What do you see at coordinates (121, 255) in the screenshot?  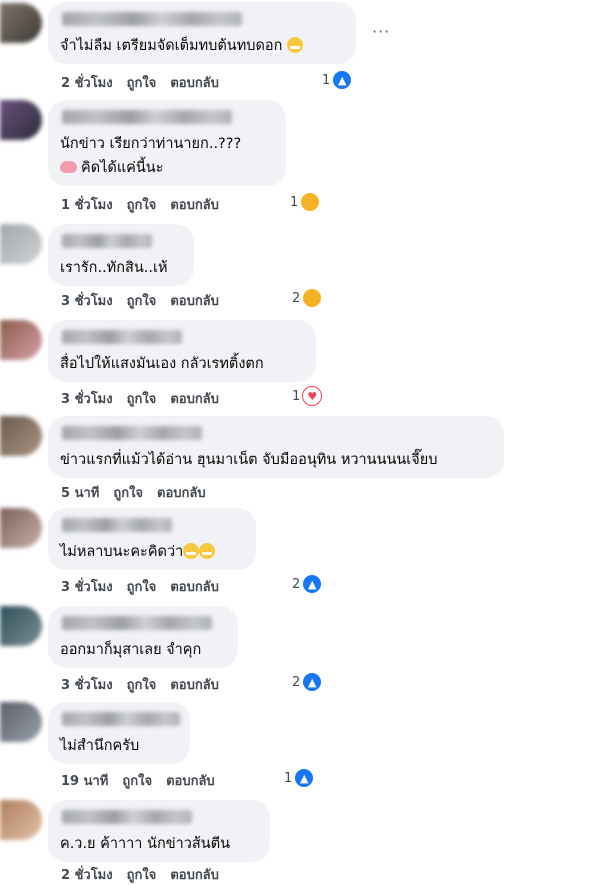 I see `comment-bubble: เรารัก..ทักสิน..เห้` at bounding box center [121, 255].